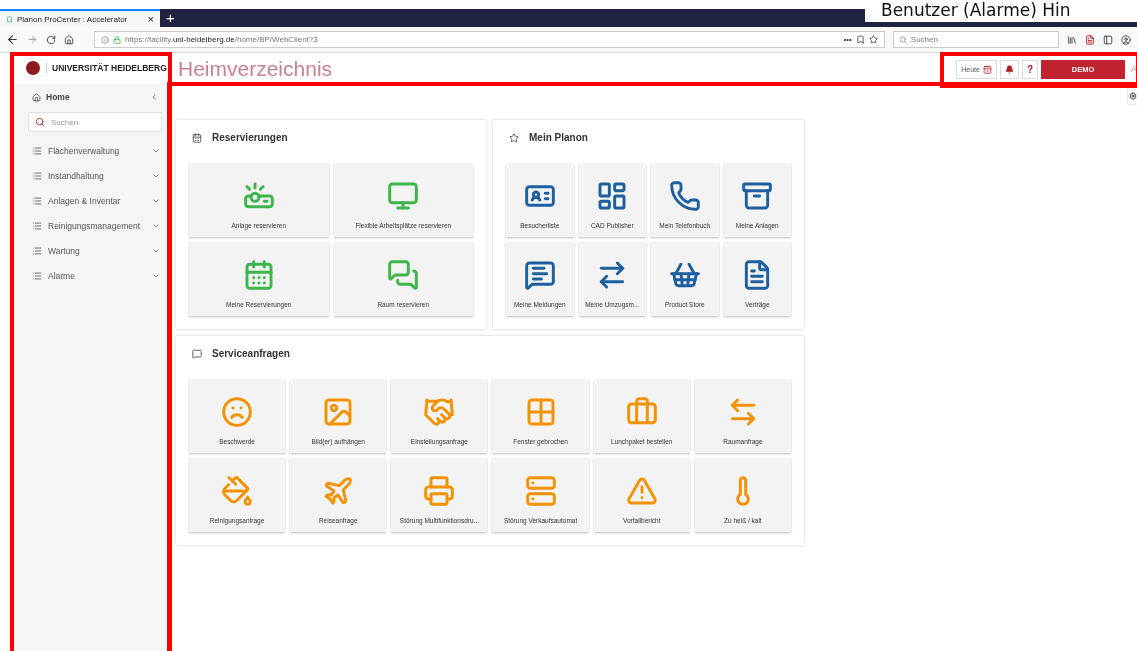 This screenshot has height=651, width=1137. Describe the element at coordinates (489, 39) in the screenshot. I see `address-field: https://facility.uni-heidelberg.de/home/BP/WebClient?3 •••` at that location.